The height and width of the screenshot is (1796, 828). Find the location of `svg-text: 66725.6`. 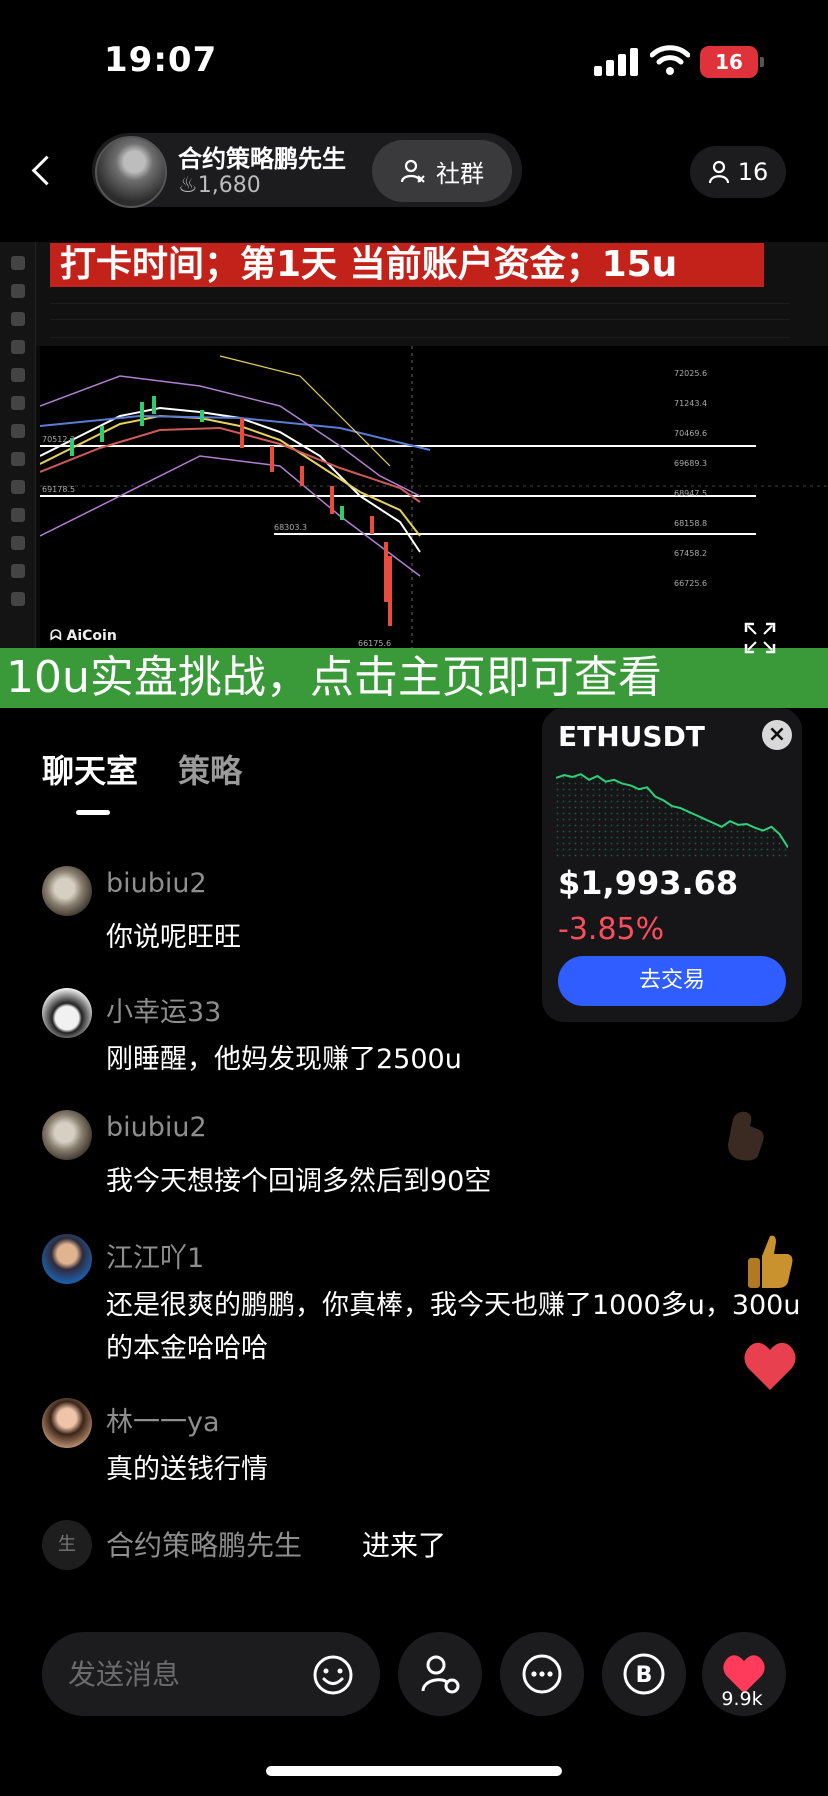

svg-text: 66725.6 is located at coordinates (690, 583).